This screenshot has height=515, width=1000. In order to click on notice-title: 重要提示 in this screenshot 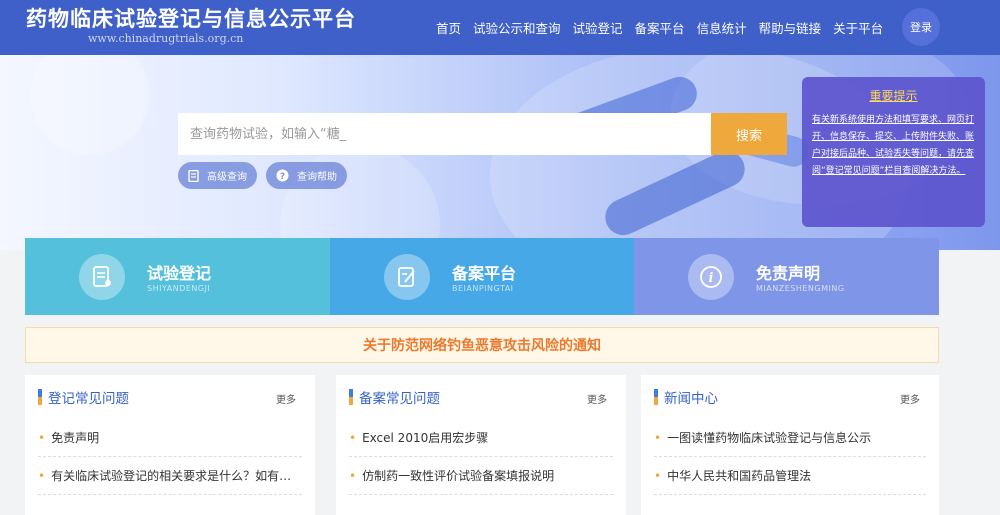, I will do `click(893, 95)`.